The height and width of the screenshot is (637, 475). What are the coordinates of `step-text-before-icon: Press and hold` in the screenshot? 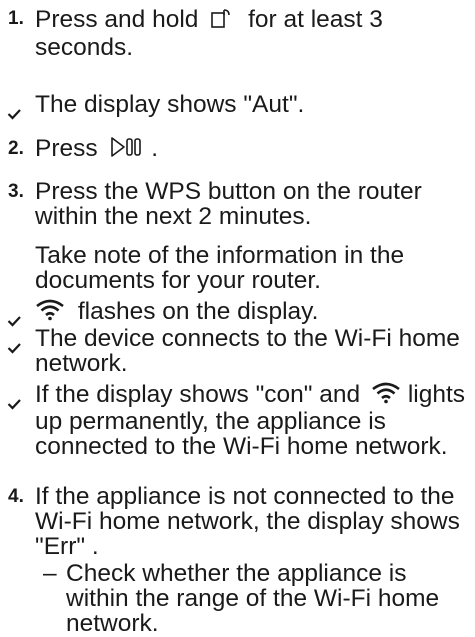 It's located at (117, 19).